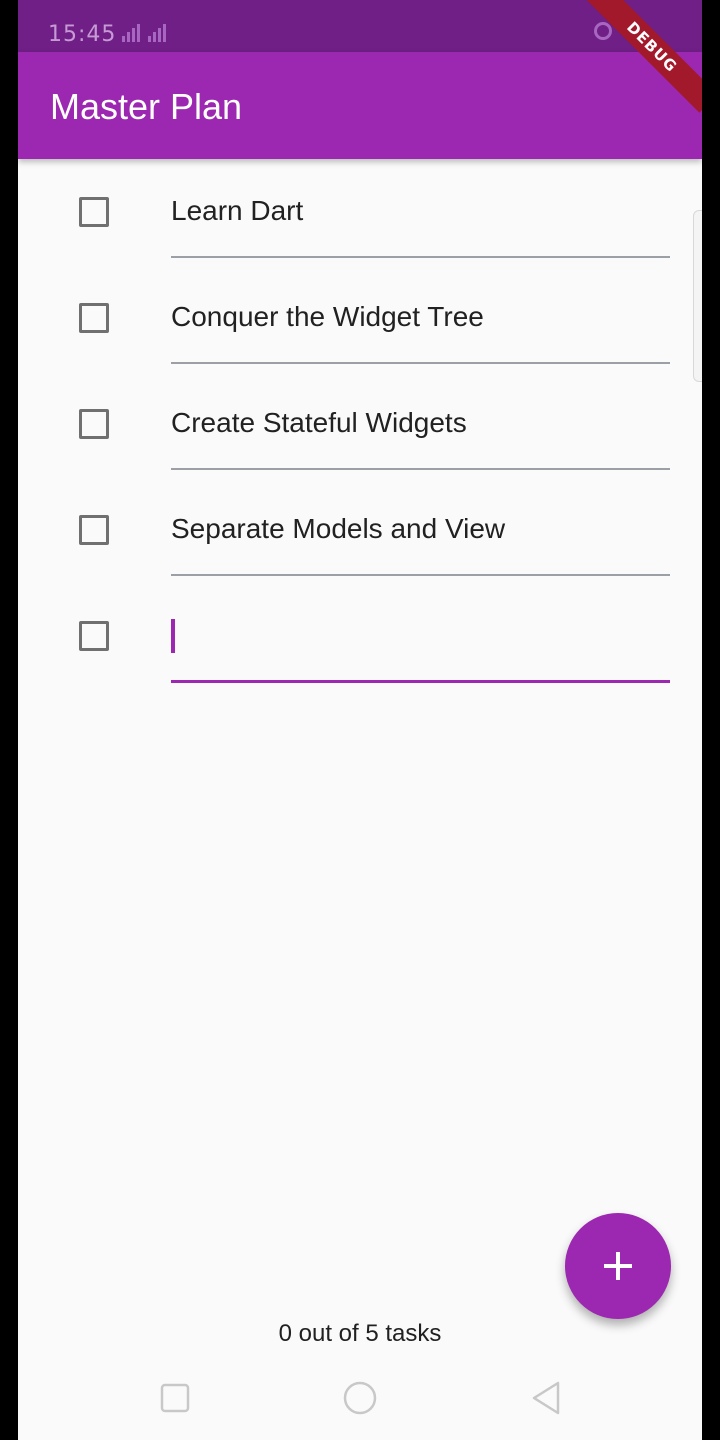 This screenshot has width=720, height=1440. Describe the element at coordinates (338, 529) in the screenshot. I see `task-text-field: Separate Models and View` at that location.